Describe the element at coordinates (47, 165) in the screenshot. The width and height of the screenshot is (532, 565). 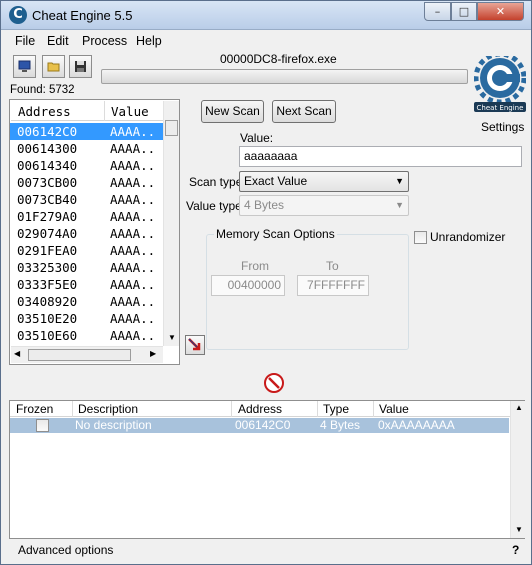
I see `result-address: 00614340` at that location.